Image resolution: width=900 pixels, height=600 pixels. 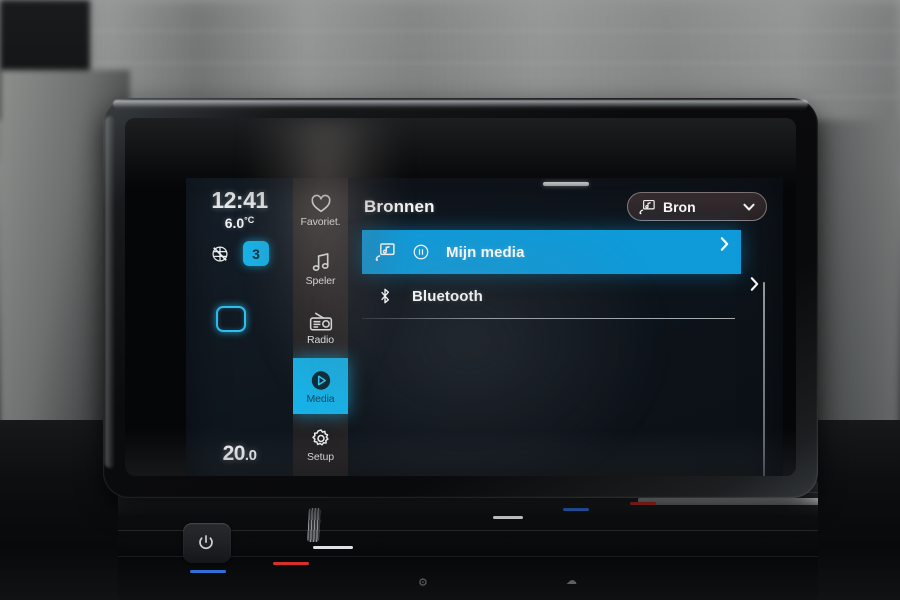 What do you see at coordinates (385, 296) in the screenshot?
I see `bluetooth-icon` at bounding box center [385, 296].